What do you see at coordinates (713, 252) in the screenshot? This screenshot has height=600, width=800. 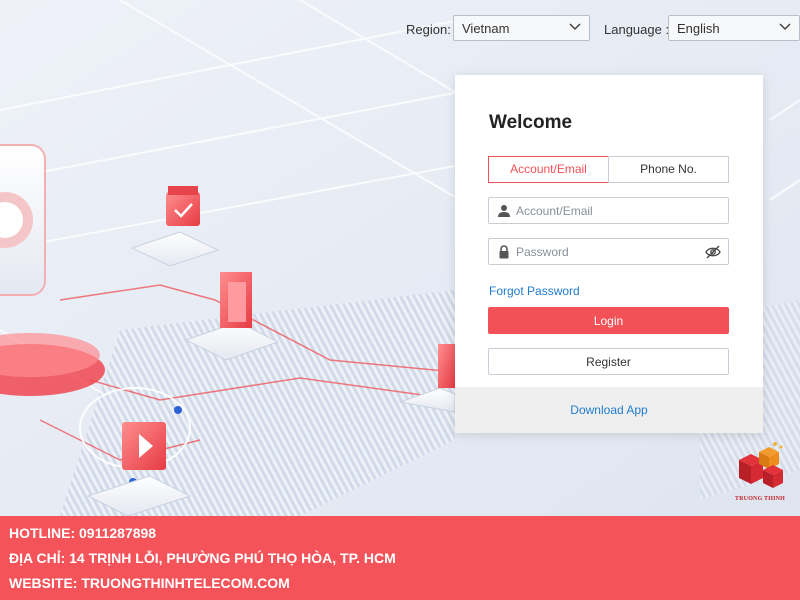 I see `eye-off-icon` at bounding box center [713, 252].